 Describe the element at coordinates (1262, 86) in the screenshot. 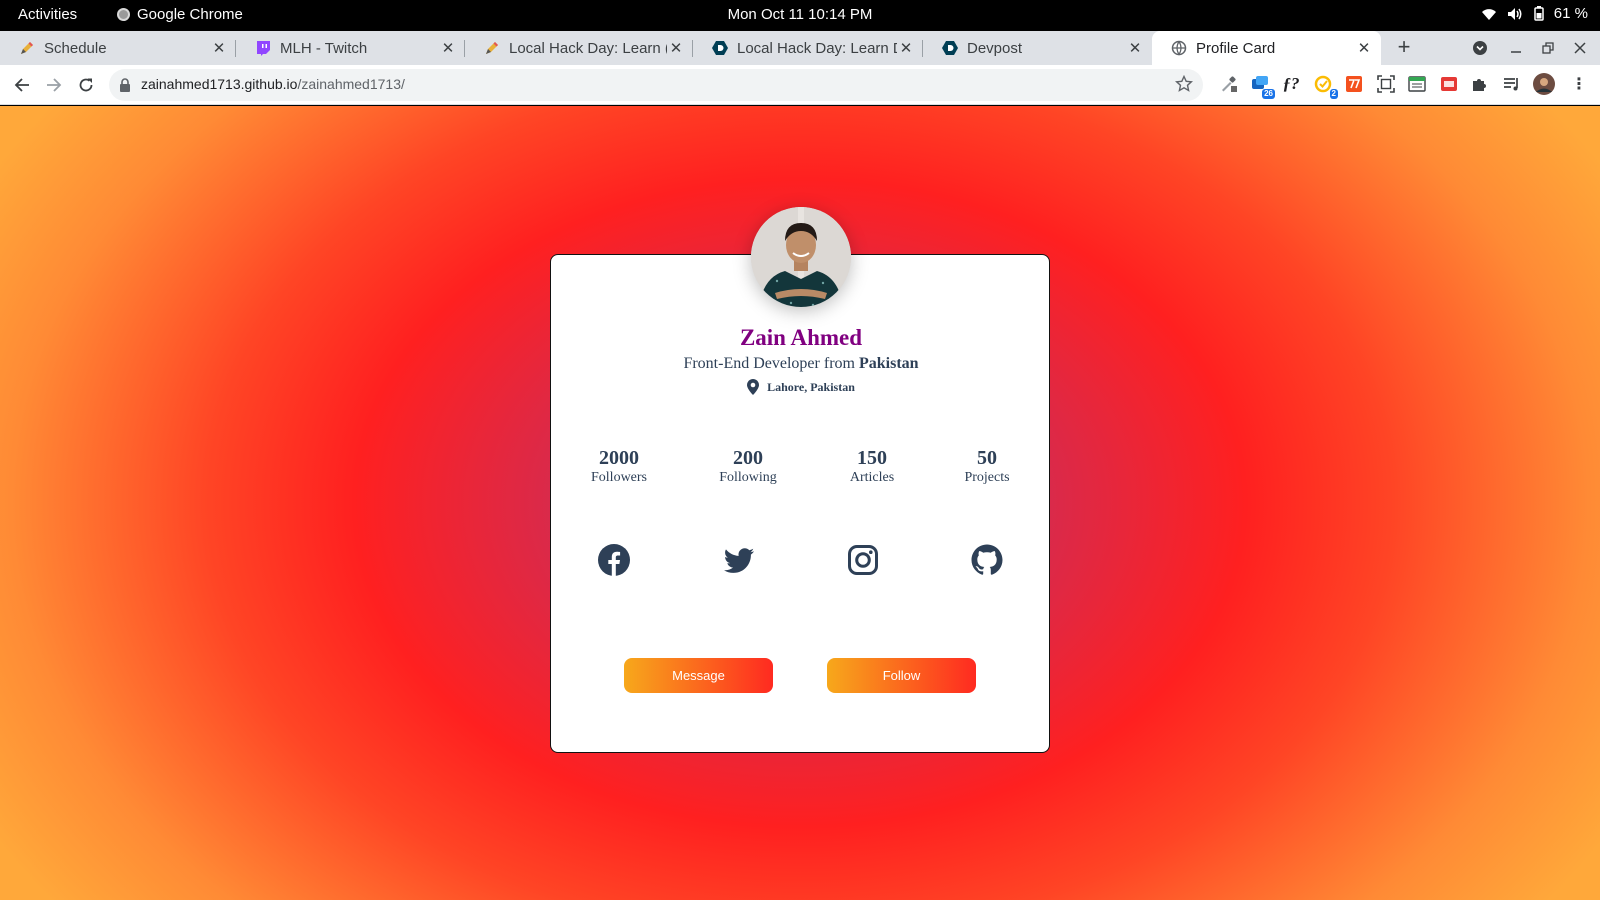

I see `extension-2-button: 26` at that location.